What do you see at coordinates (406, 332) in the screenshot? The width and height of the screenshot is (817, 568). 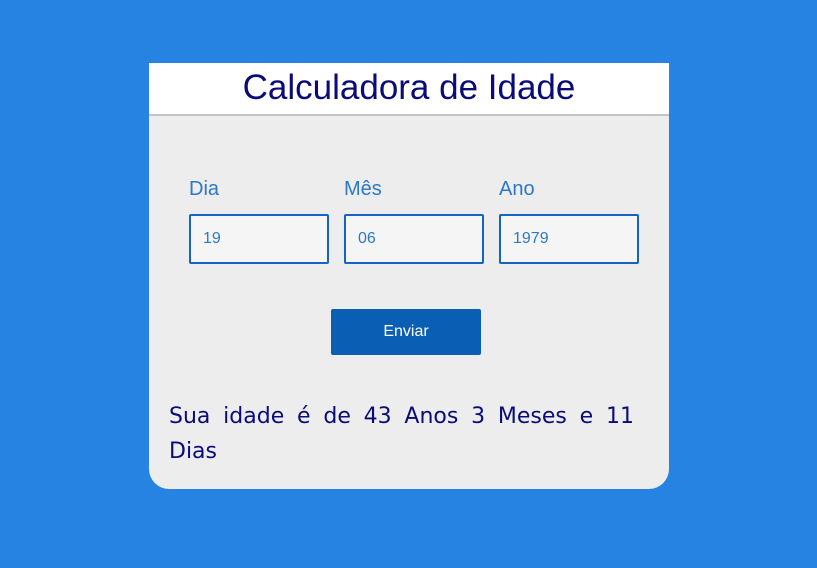 I see `submit-button: Enviar` at bounding box center [406, 332].